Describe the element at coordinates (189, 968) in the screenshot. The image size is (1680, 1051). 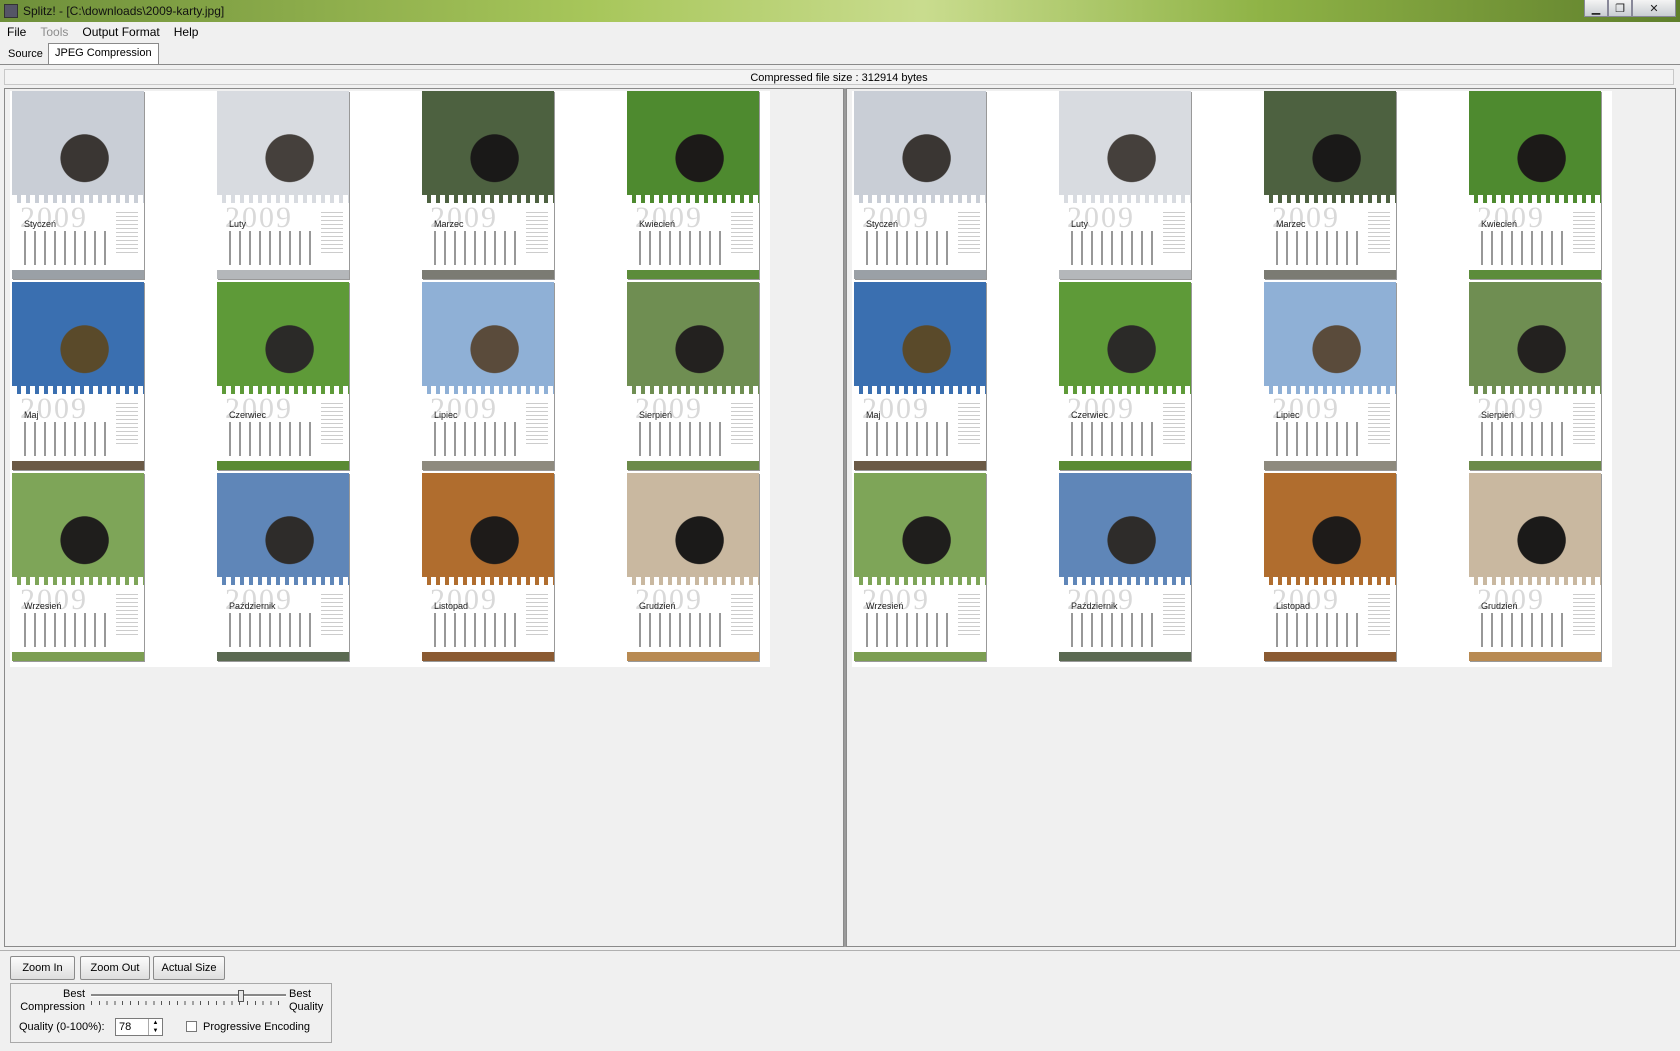
I see `actual-size-button: Actual Size` at that location.